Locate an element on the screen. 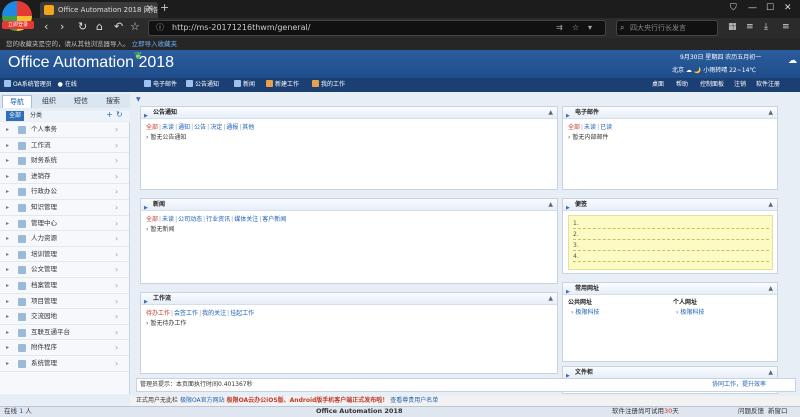 Image resolution: width=800 pixels, height=417 pixels. sidebar-item: ▸ 管理中心 › is located at coordinates (64, 224).